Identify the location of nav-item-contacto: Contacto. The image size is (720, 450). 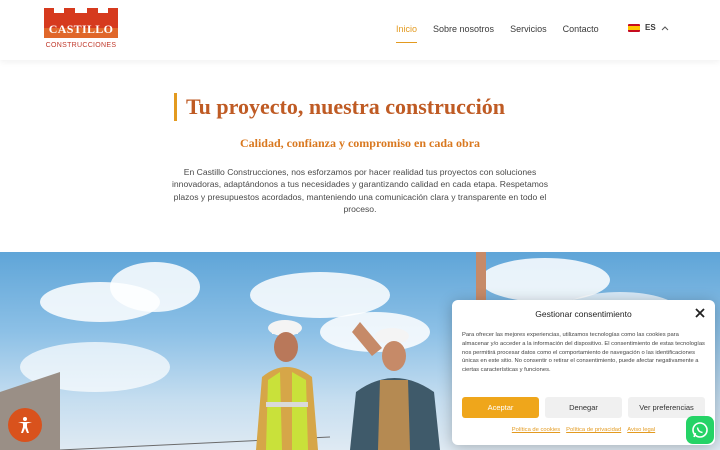
(581, 30).